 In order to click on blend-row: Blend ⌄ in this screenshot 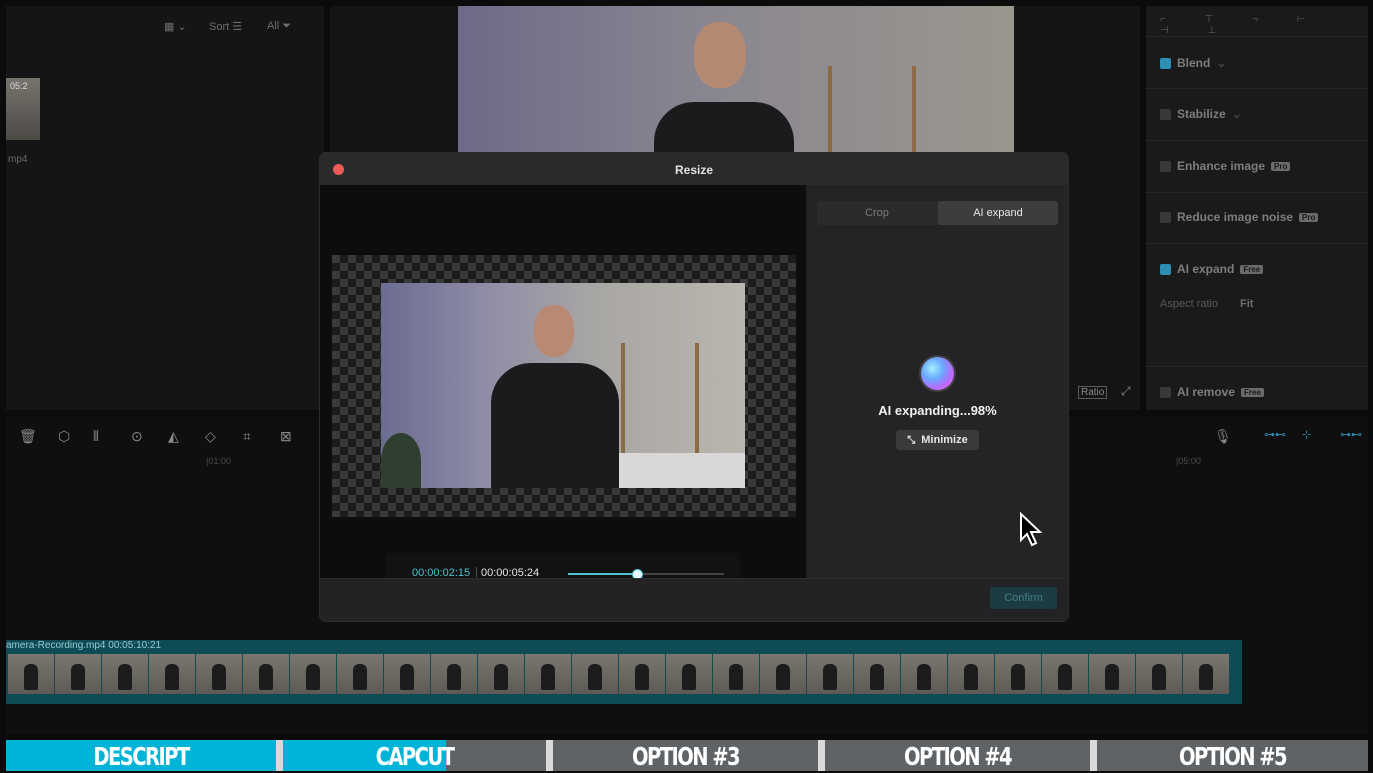, I will do `click(1193, 63)`.